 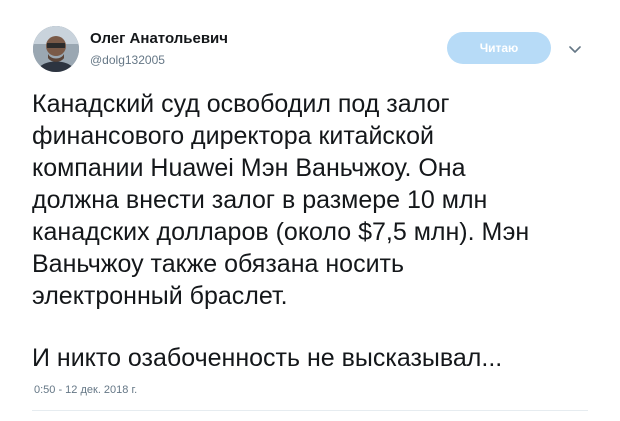 What do you see at coordinates (233, 136) in the screenshot?
I see `tweet-text-line: финансового директора китайской` at bounding box center [233, 136].